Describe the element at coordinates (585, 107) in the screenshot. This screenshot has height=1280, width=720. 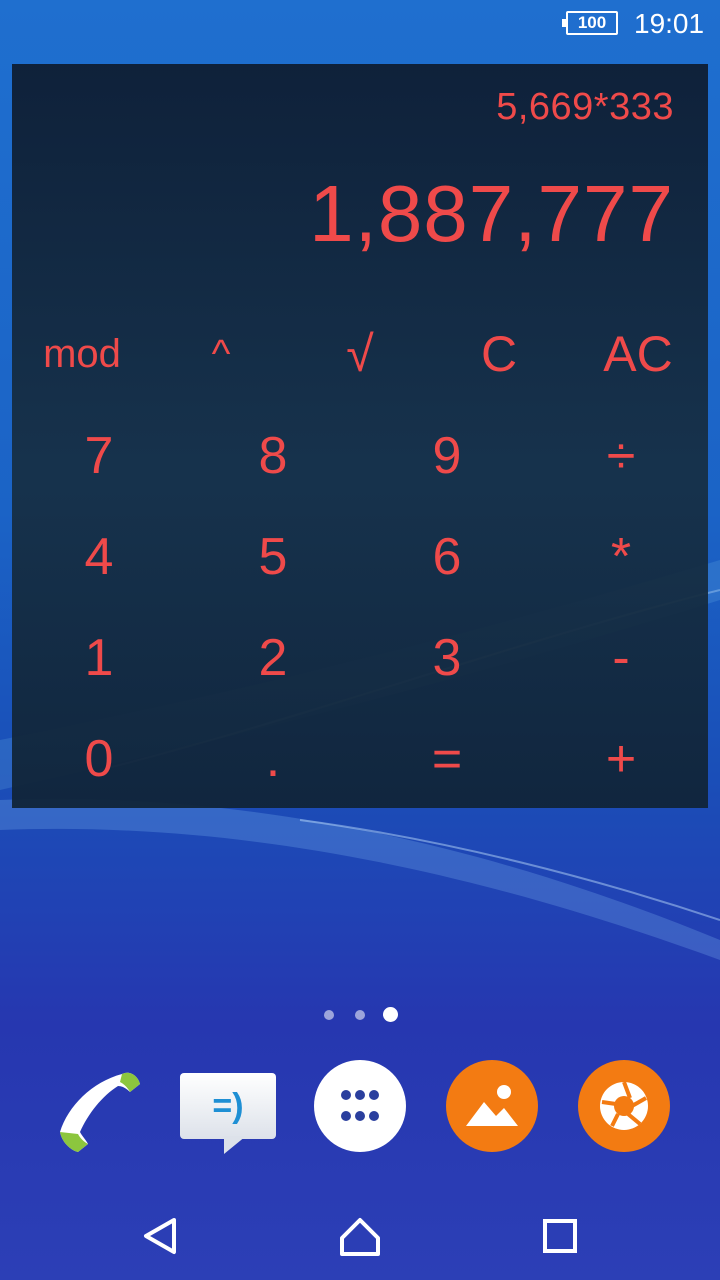
I see `calc-expression: 5,669*333` at that location.